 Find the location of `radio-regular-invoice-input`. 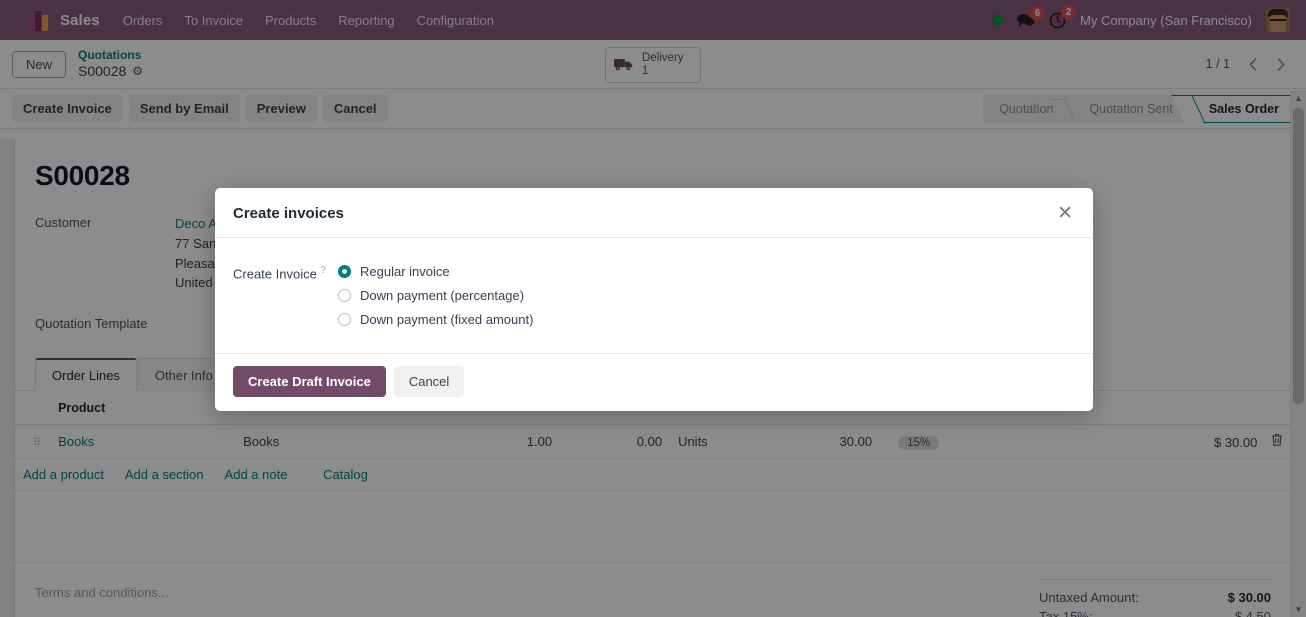

radio-regular-invoice-input is located at coordinates (344, 271).